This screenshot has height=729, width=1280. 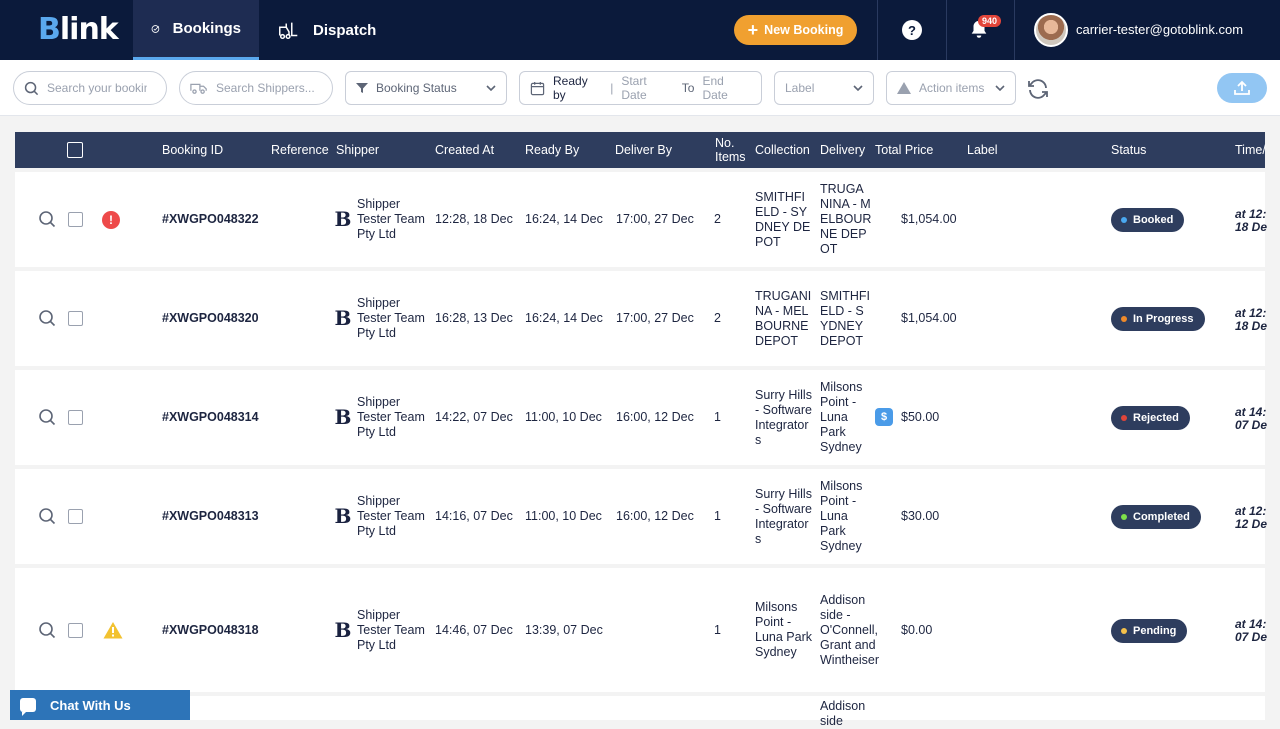 I want to click on collection: Milsons Point - Luna Park Sydney, so click(x=783, y=629).